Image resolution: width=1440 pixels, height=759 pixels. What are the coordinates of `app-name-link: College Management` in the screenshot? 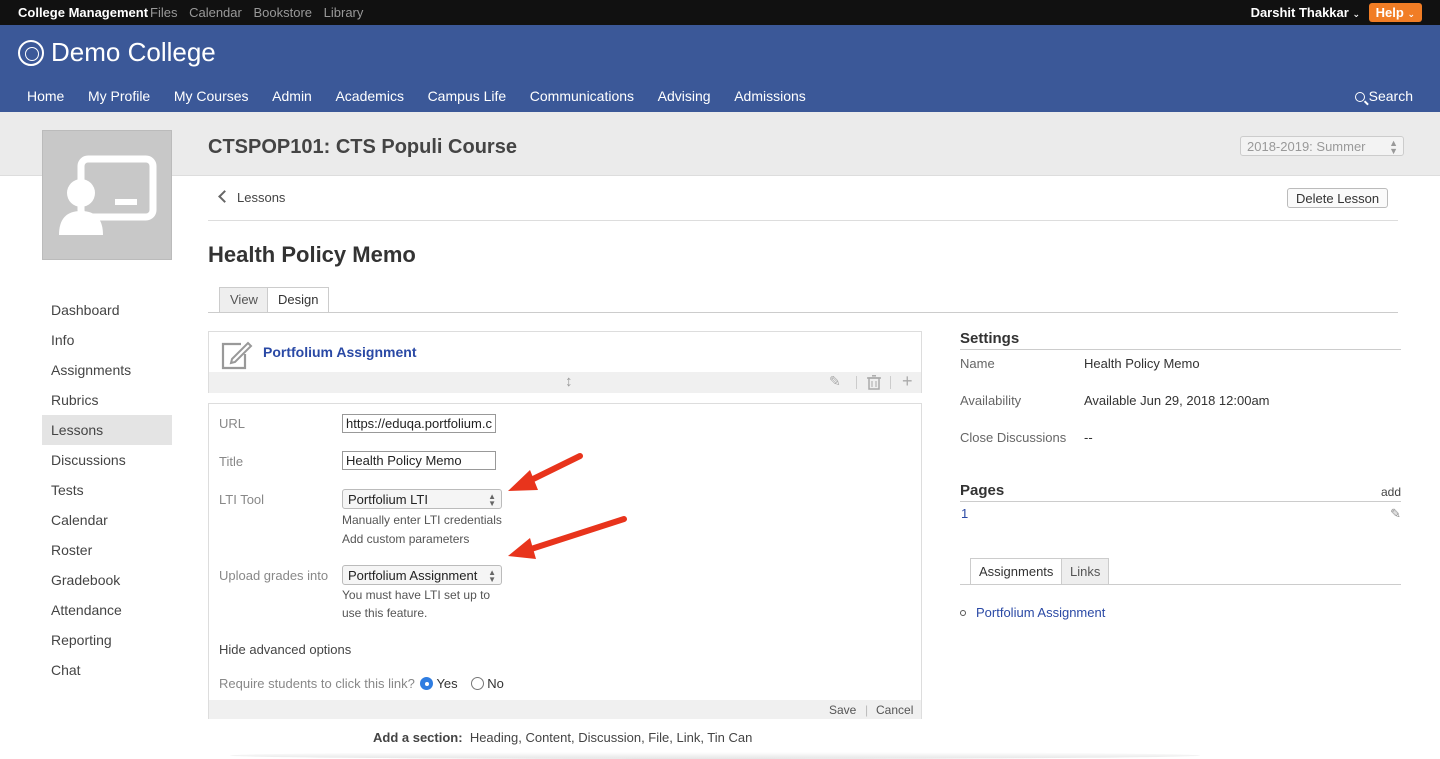 It's located at (83, 12).